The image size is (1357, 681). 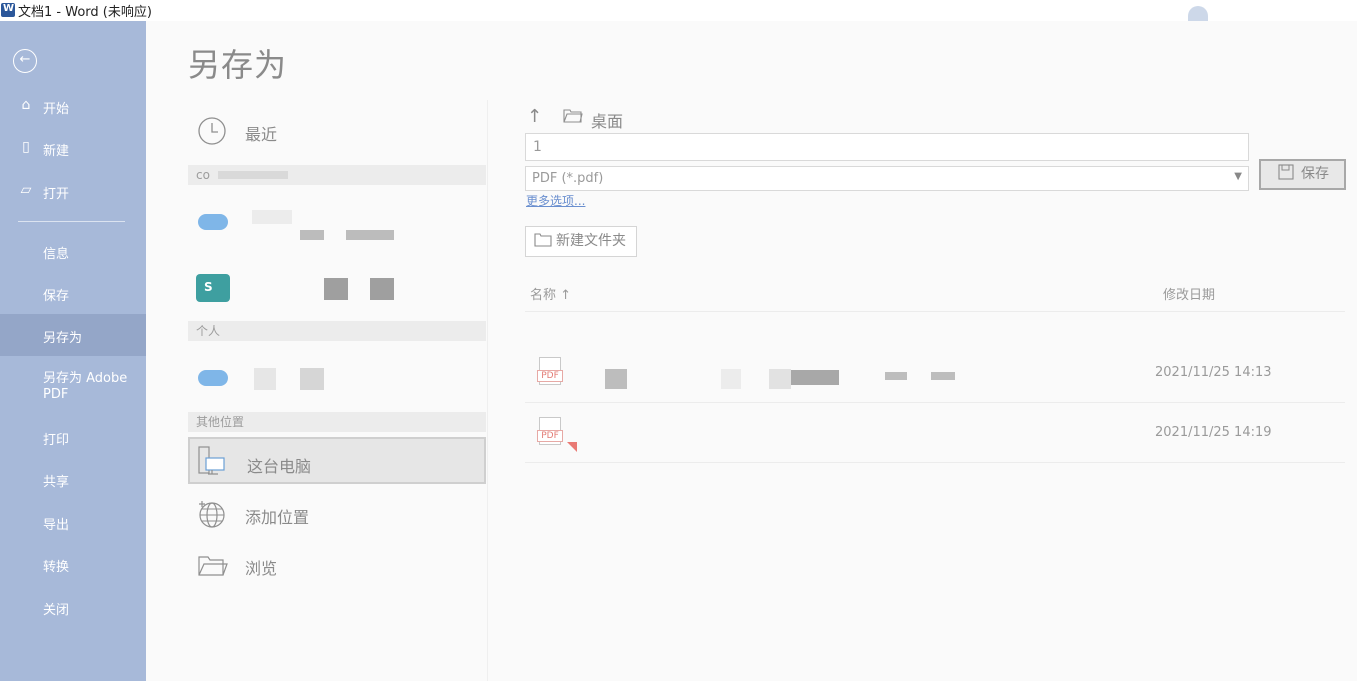 What do you see at coordinates (56, 525) in the screenshot?
I see `nav-item-label: 导出` at bounding box center [56, 525].